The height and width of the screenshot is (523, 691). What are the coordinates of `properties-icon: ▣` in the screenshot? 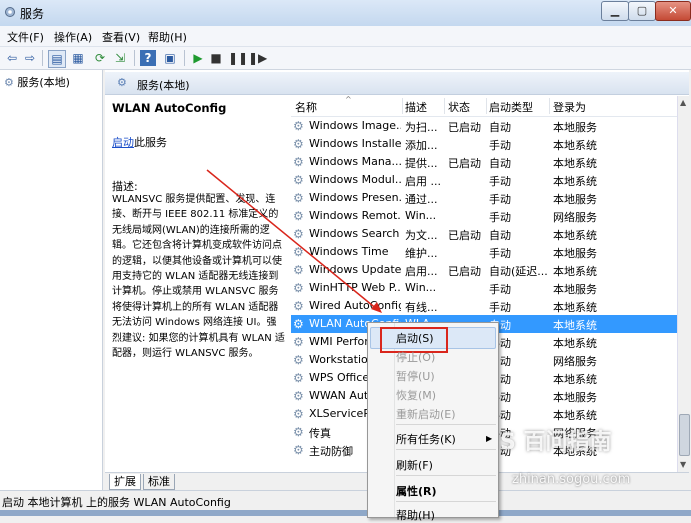 It's located at (170, 58).